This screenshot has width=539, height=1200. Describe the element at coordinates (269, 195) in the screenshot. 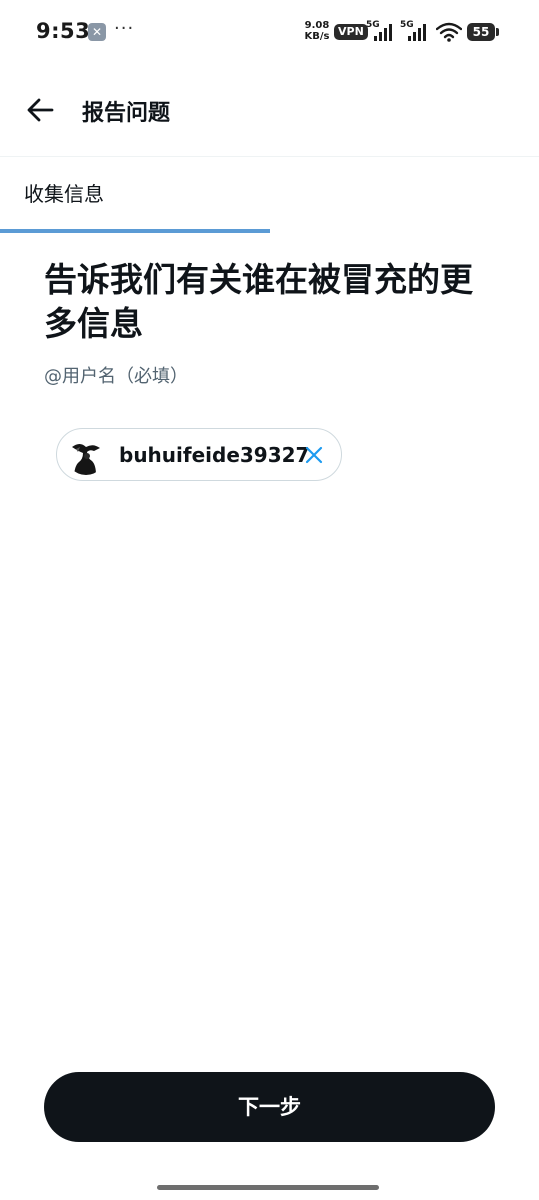

I see `step-tab: 收集信息` at that location.